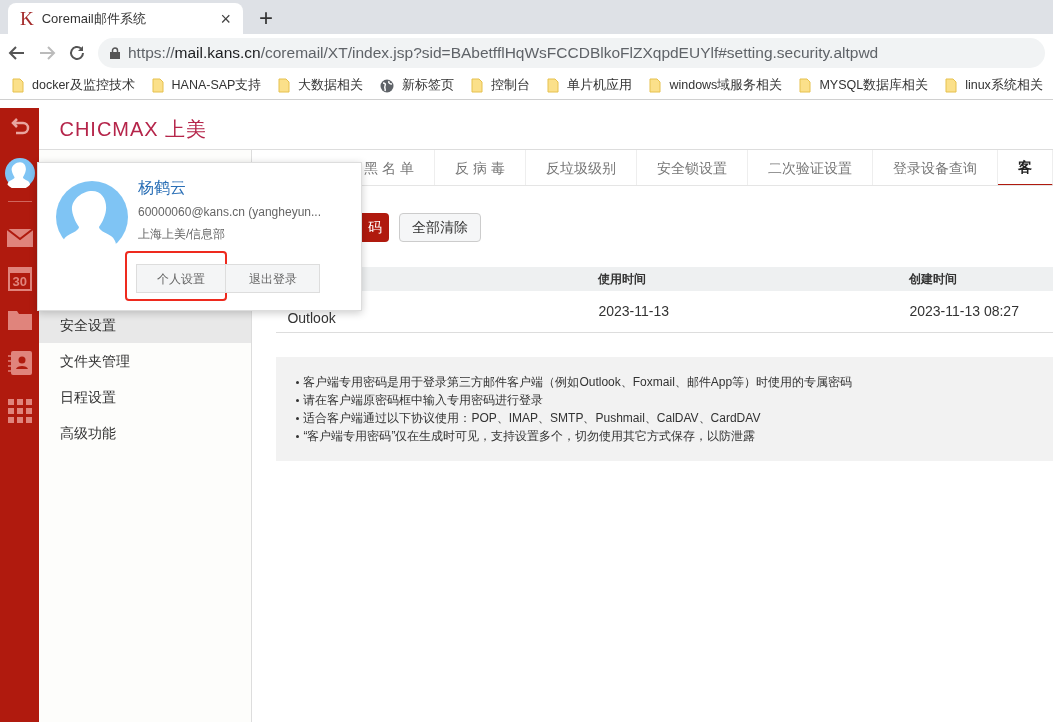 The width and height of the screenshot is (1053, 722). What do you see at coordinates (73, 85) in the screenshot?
I see `bookmark: docker及监控技术` at bounding box center [73, 85].